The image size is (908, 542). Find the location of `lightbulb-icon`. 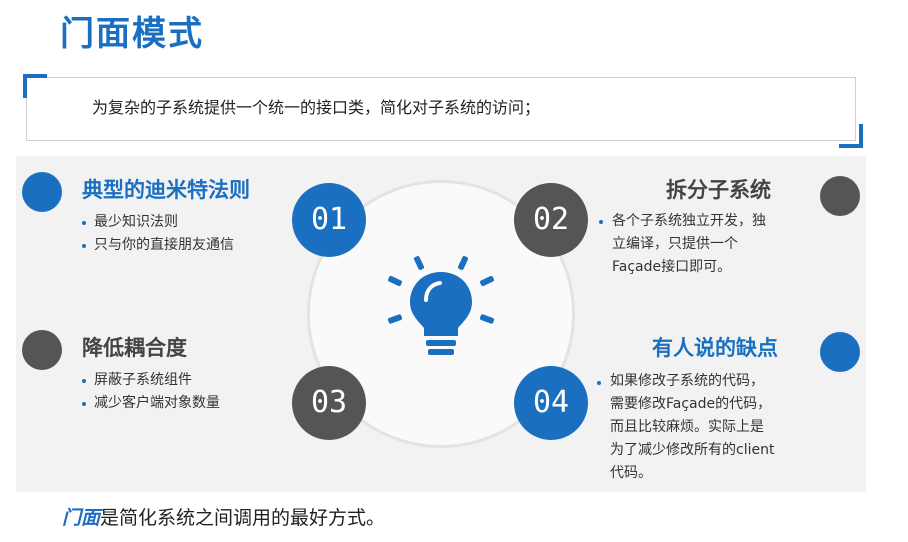

lightbulb-icon is located at coordinates (441, 305).